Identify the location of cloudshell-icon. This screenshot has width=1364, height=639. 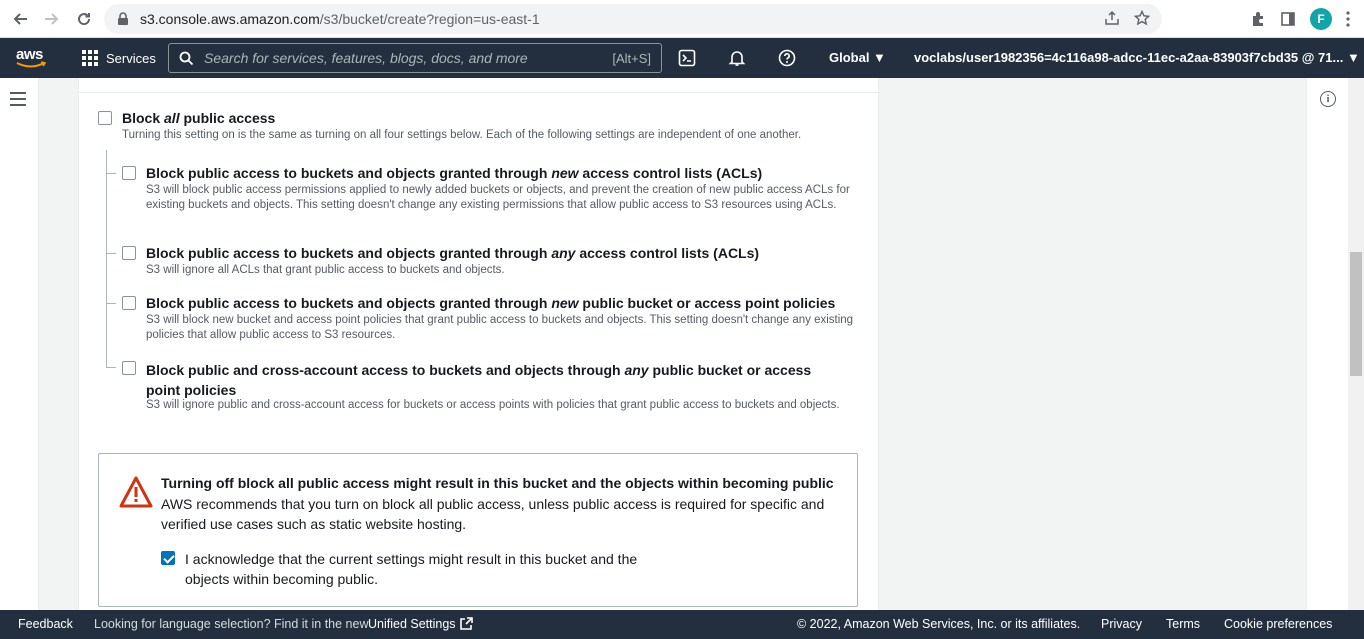
(687, 58).